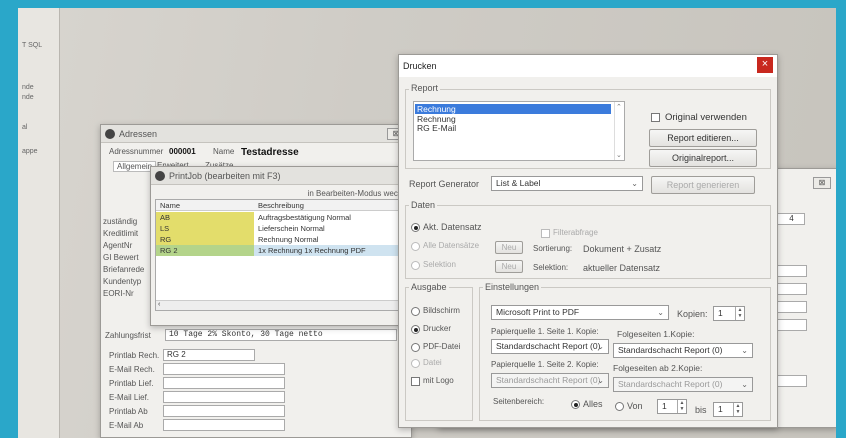  What do you see at coordinates (672, 406) in the screenshot?
I see `range-from-stepper: 1 ▲ ▼` at bounding box center [672, 406].